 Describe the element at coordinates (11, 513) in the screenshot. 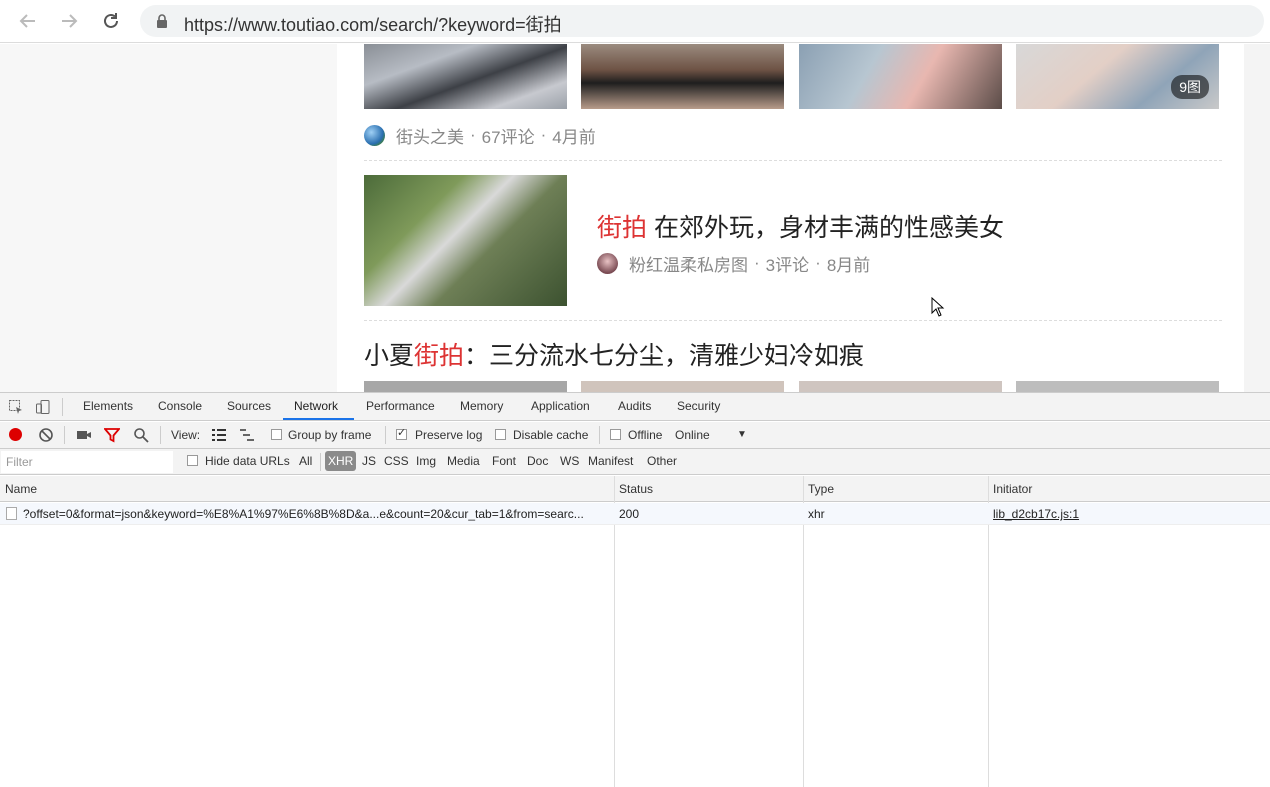

I see `document-icon` at that location.